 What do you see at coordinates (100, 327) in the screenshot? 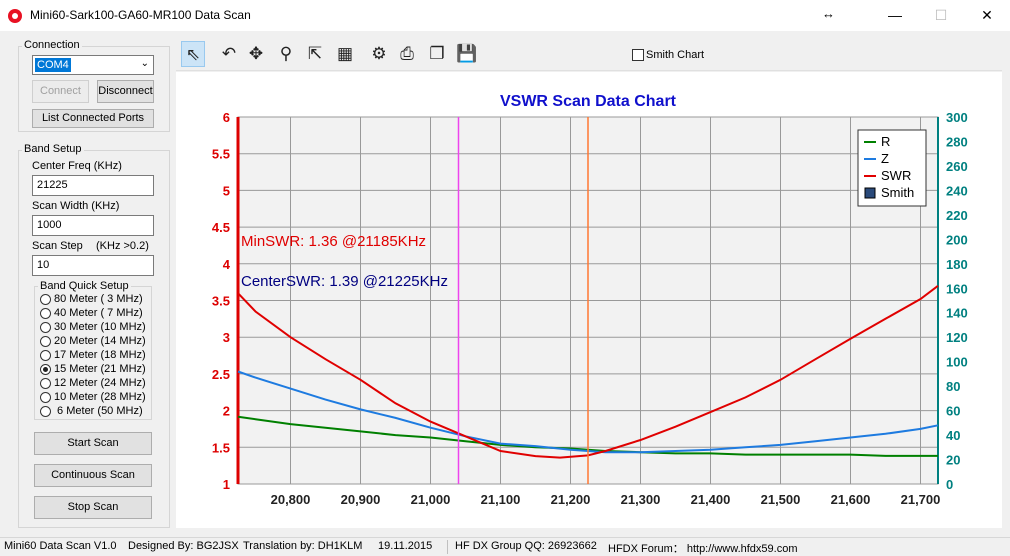
I see `band-radio-label: 30 Meter (10 MHz)` at bounding box center [100, 327].